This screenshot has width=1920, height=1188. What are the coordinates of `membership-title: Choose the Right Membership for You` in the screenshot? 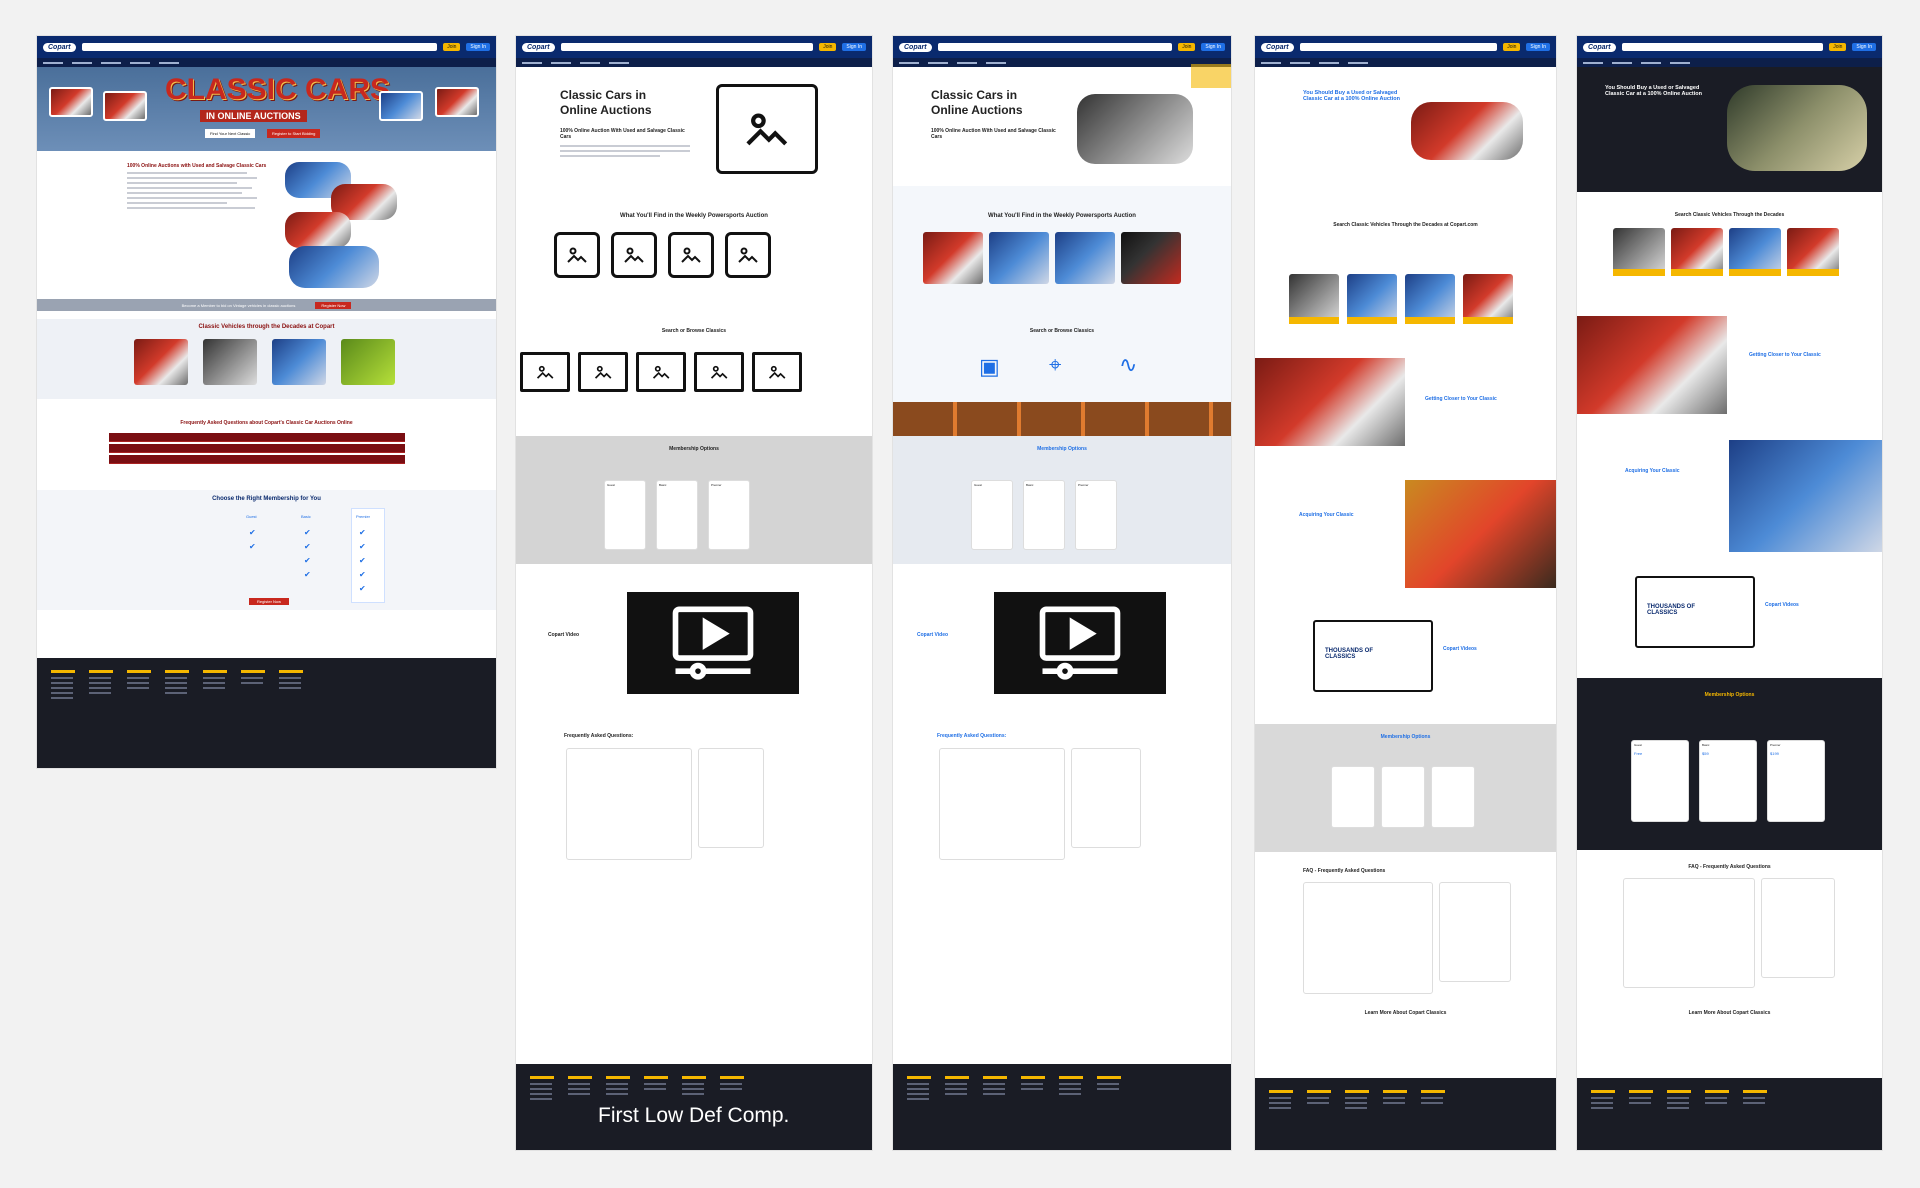 It's located at (266, 499).